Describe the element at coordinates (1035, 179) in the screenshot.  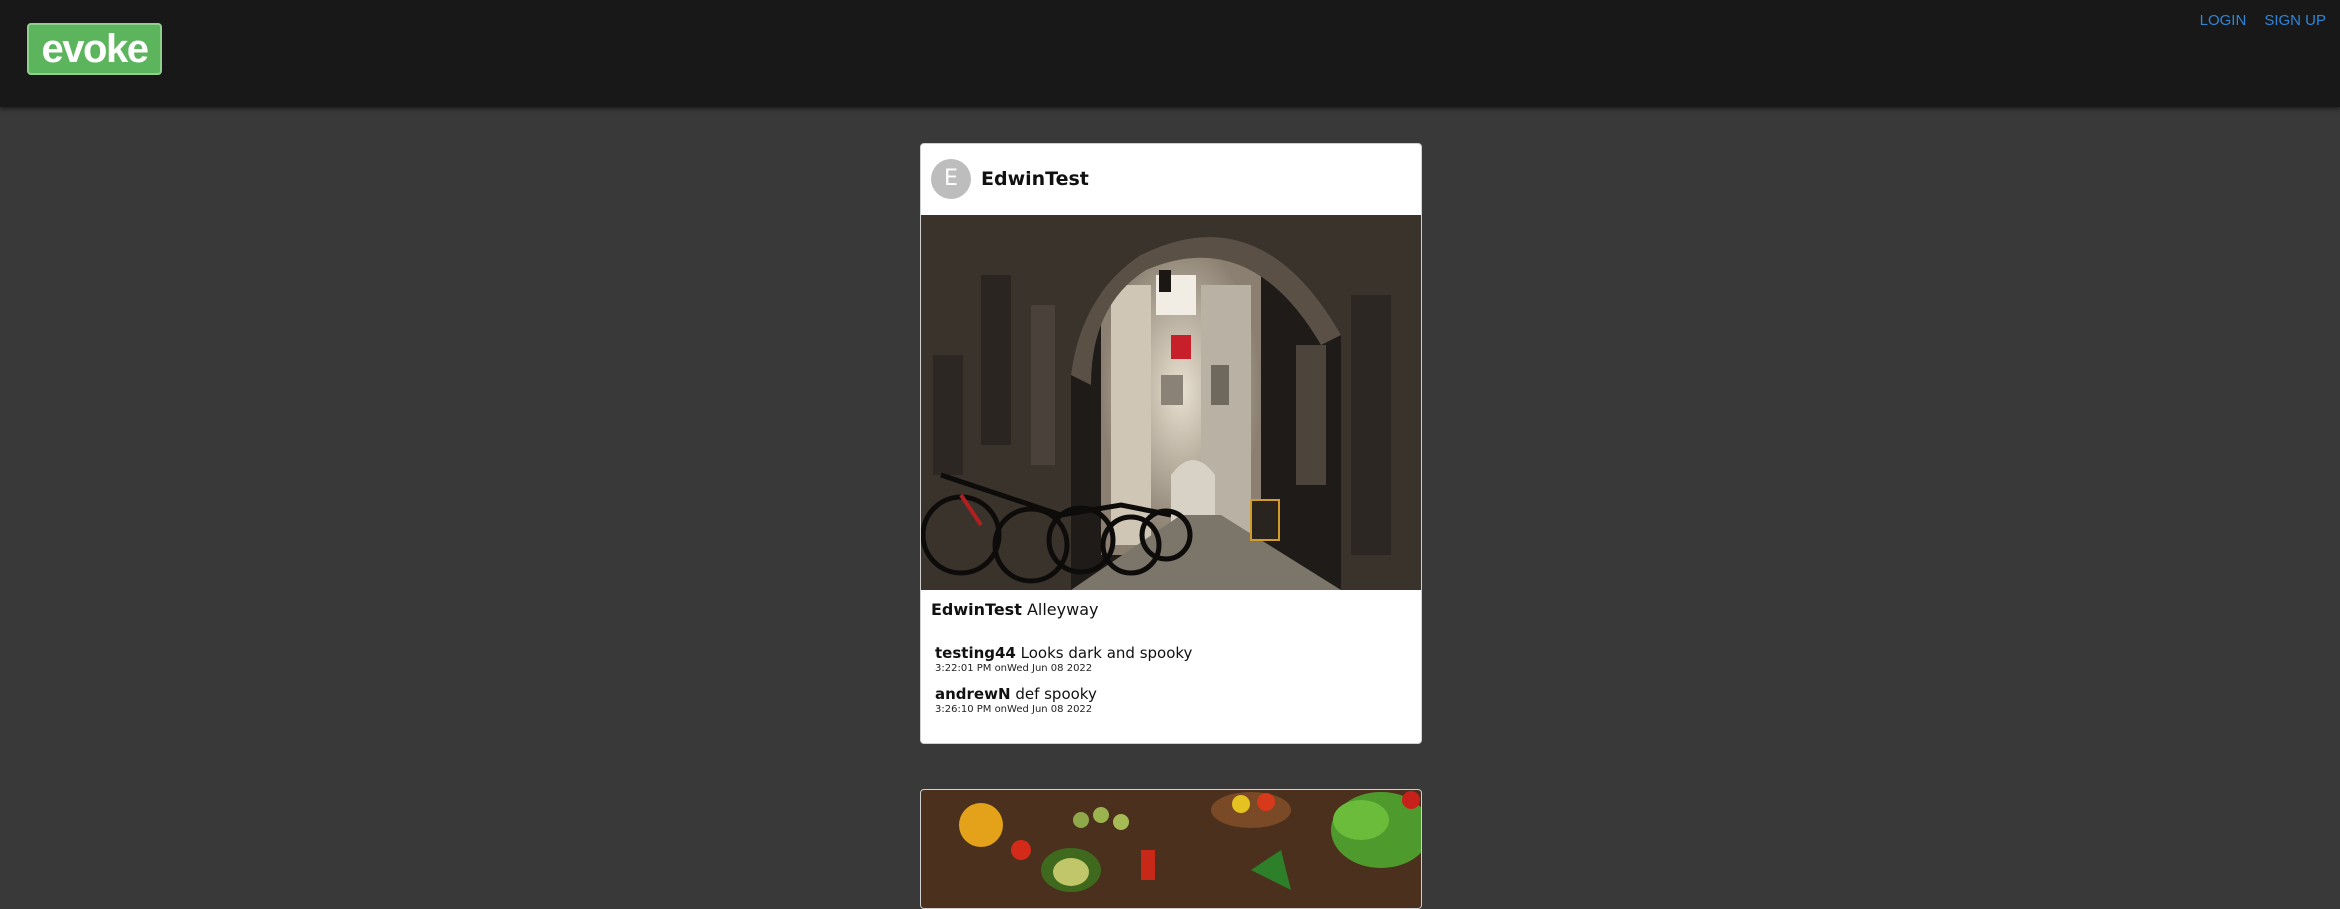
I see `post-author: EdwinTest` at that location.